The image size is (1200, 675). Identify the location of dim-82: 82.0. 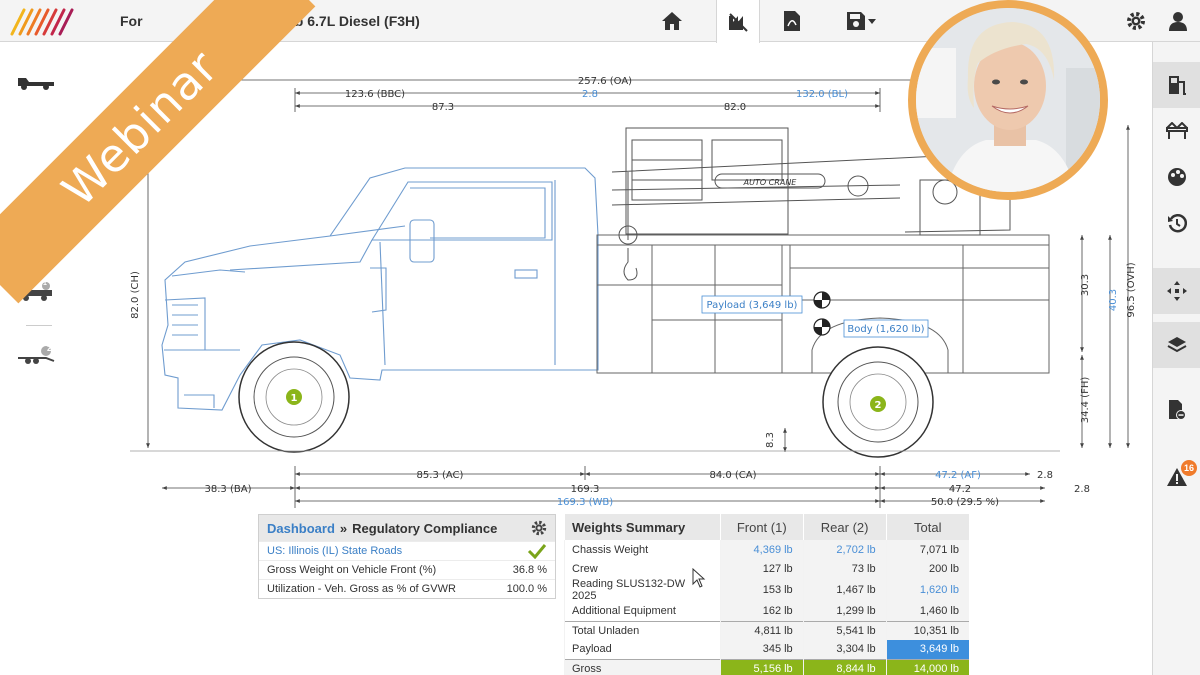
(735, 107).